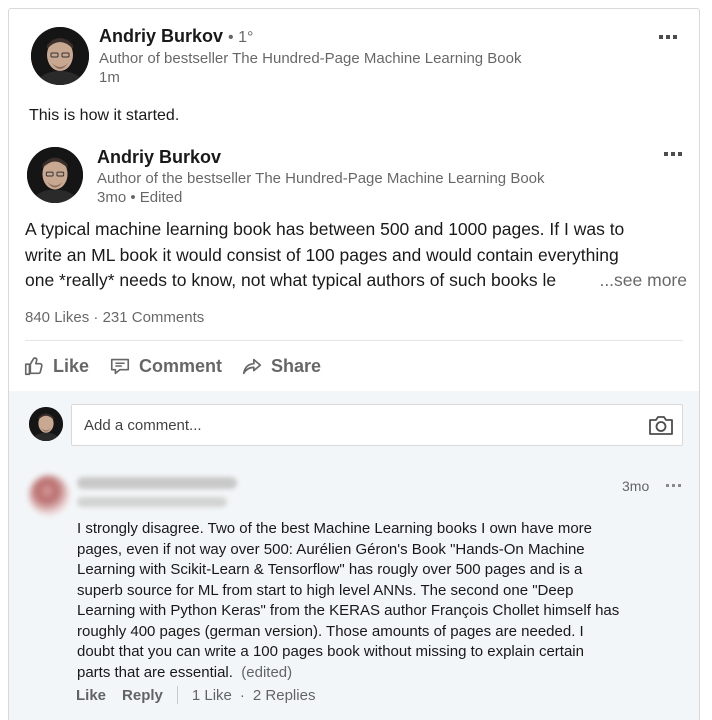 This screenshot has height=720, width=712. What do you see at coordinates (673, 154) in the screenshot?
I see `original-more-options-icon` at bounding box center [673, 154].